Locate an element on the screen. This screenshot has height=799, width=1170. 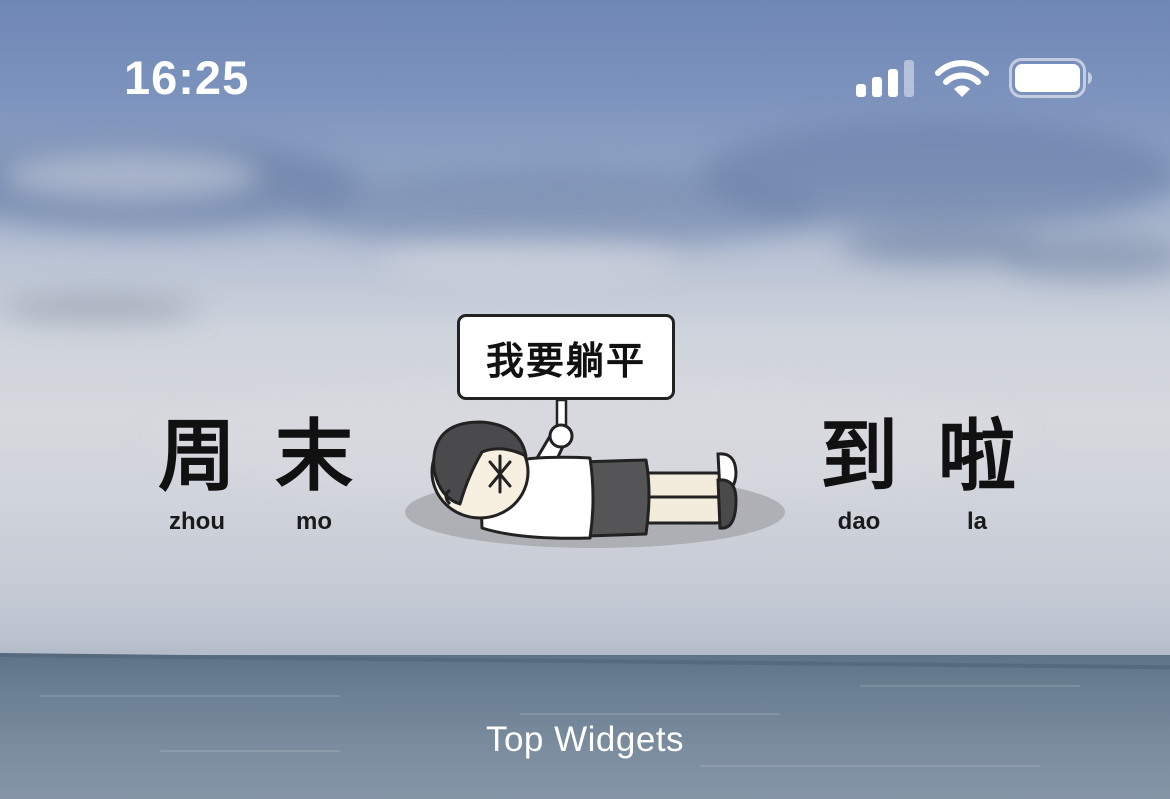
hanzi-char: 啦 is located at coordinates (976, 457).